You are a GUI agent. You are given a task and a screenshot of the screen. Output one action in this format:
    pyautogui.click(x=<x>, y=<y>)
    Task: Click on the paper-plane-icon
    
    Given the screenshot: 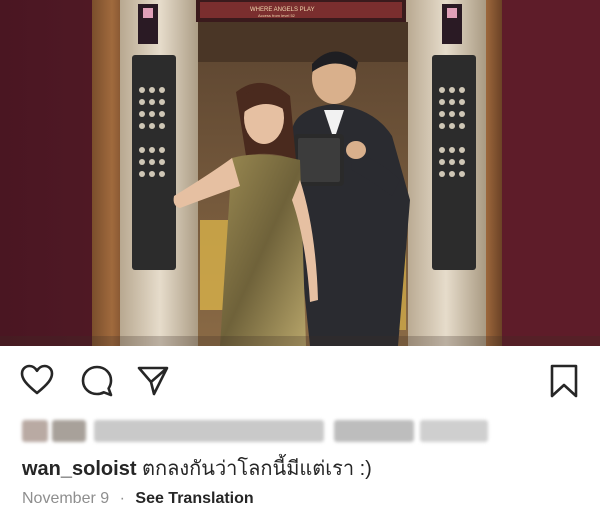 What is the action you would take?
    pyautogui.click(x=153, y=381)
    